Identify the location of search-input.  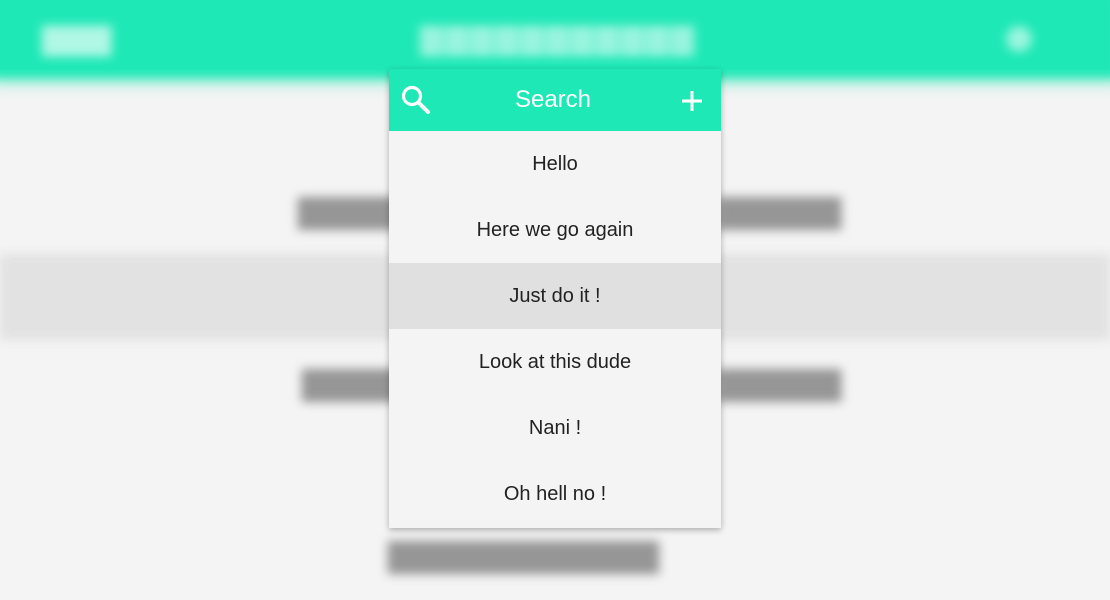
(553, 100).